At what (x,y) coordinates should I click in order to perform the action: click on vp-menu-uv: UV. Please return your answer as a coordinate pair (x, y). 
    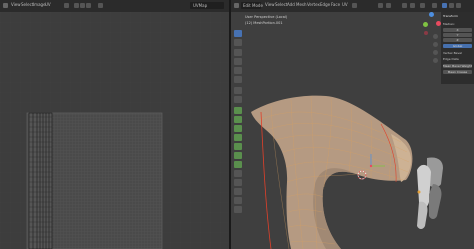
    Looking at the image, I should click on (345, 4).